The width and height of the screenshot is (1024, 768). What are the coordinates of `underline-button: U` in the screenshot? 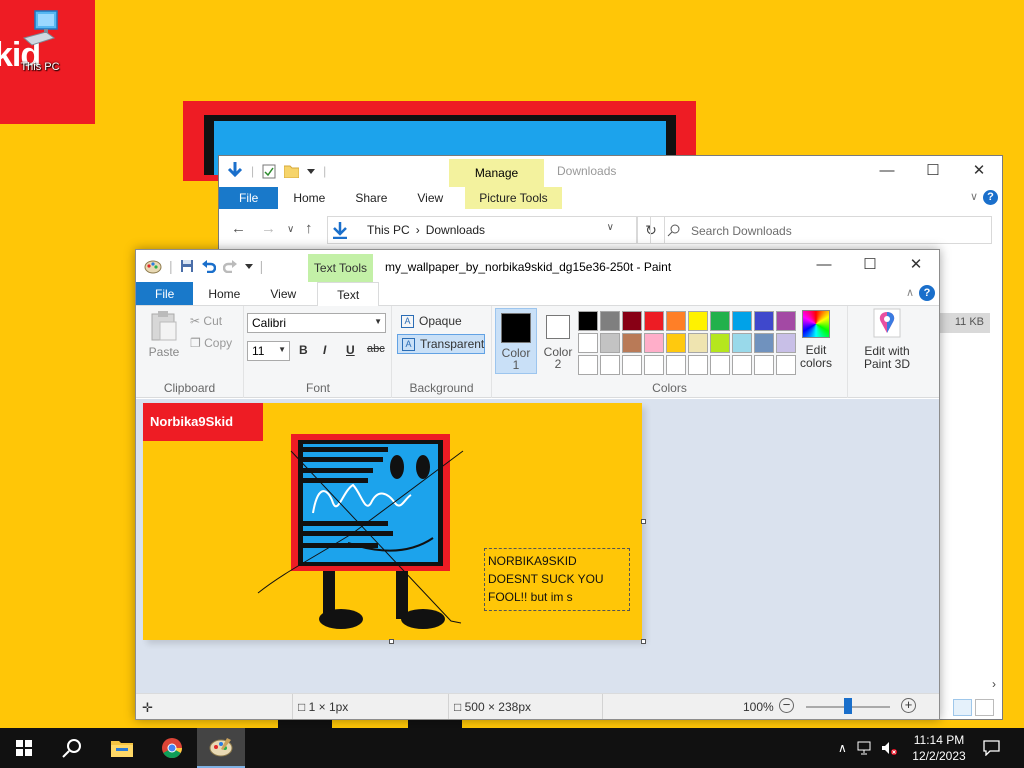 It's located at (350, 350).